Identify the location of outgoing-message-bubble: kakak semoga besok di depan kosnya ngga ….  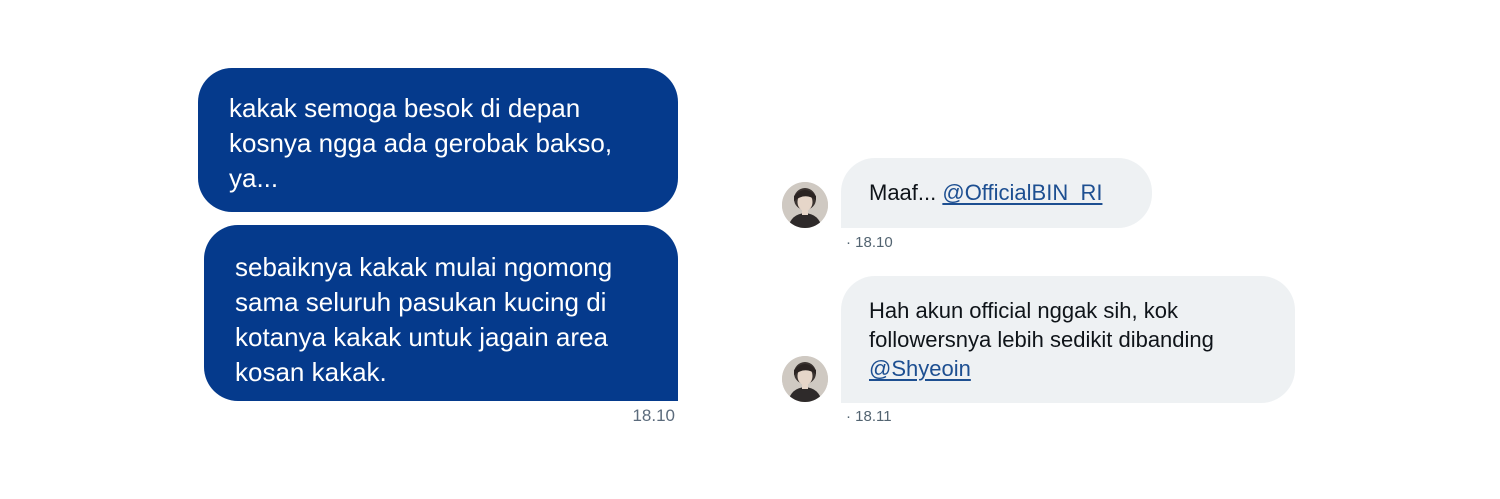
(438, 140).